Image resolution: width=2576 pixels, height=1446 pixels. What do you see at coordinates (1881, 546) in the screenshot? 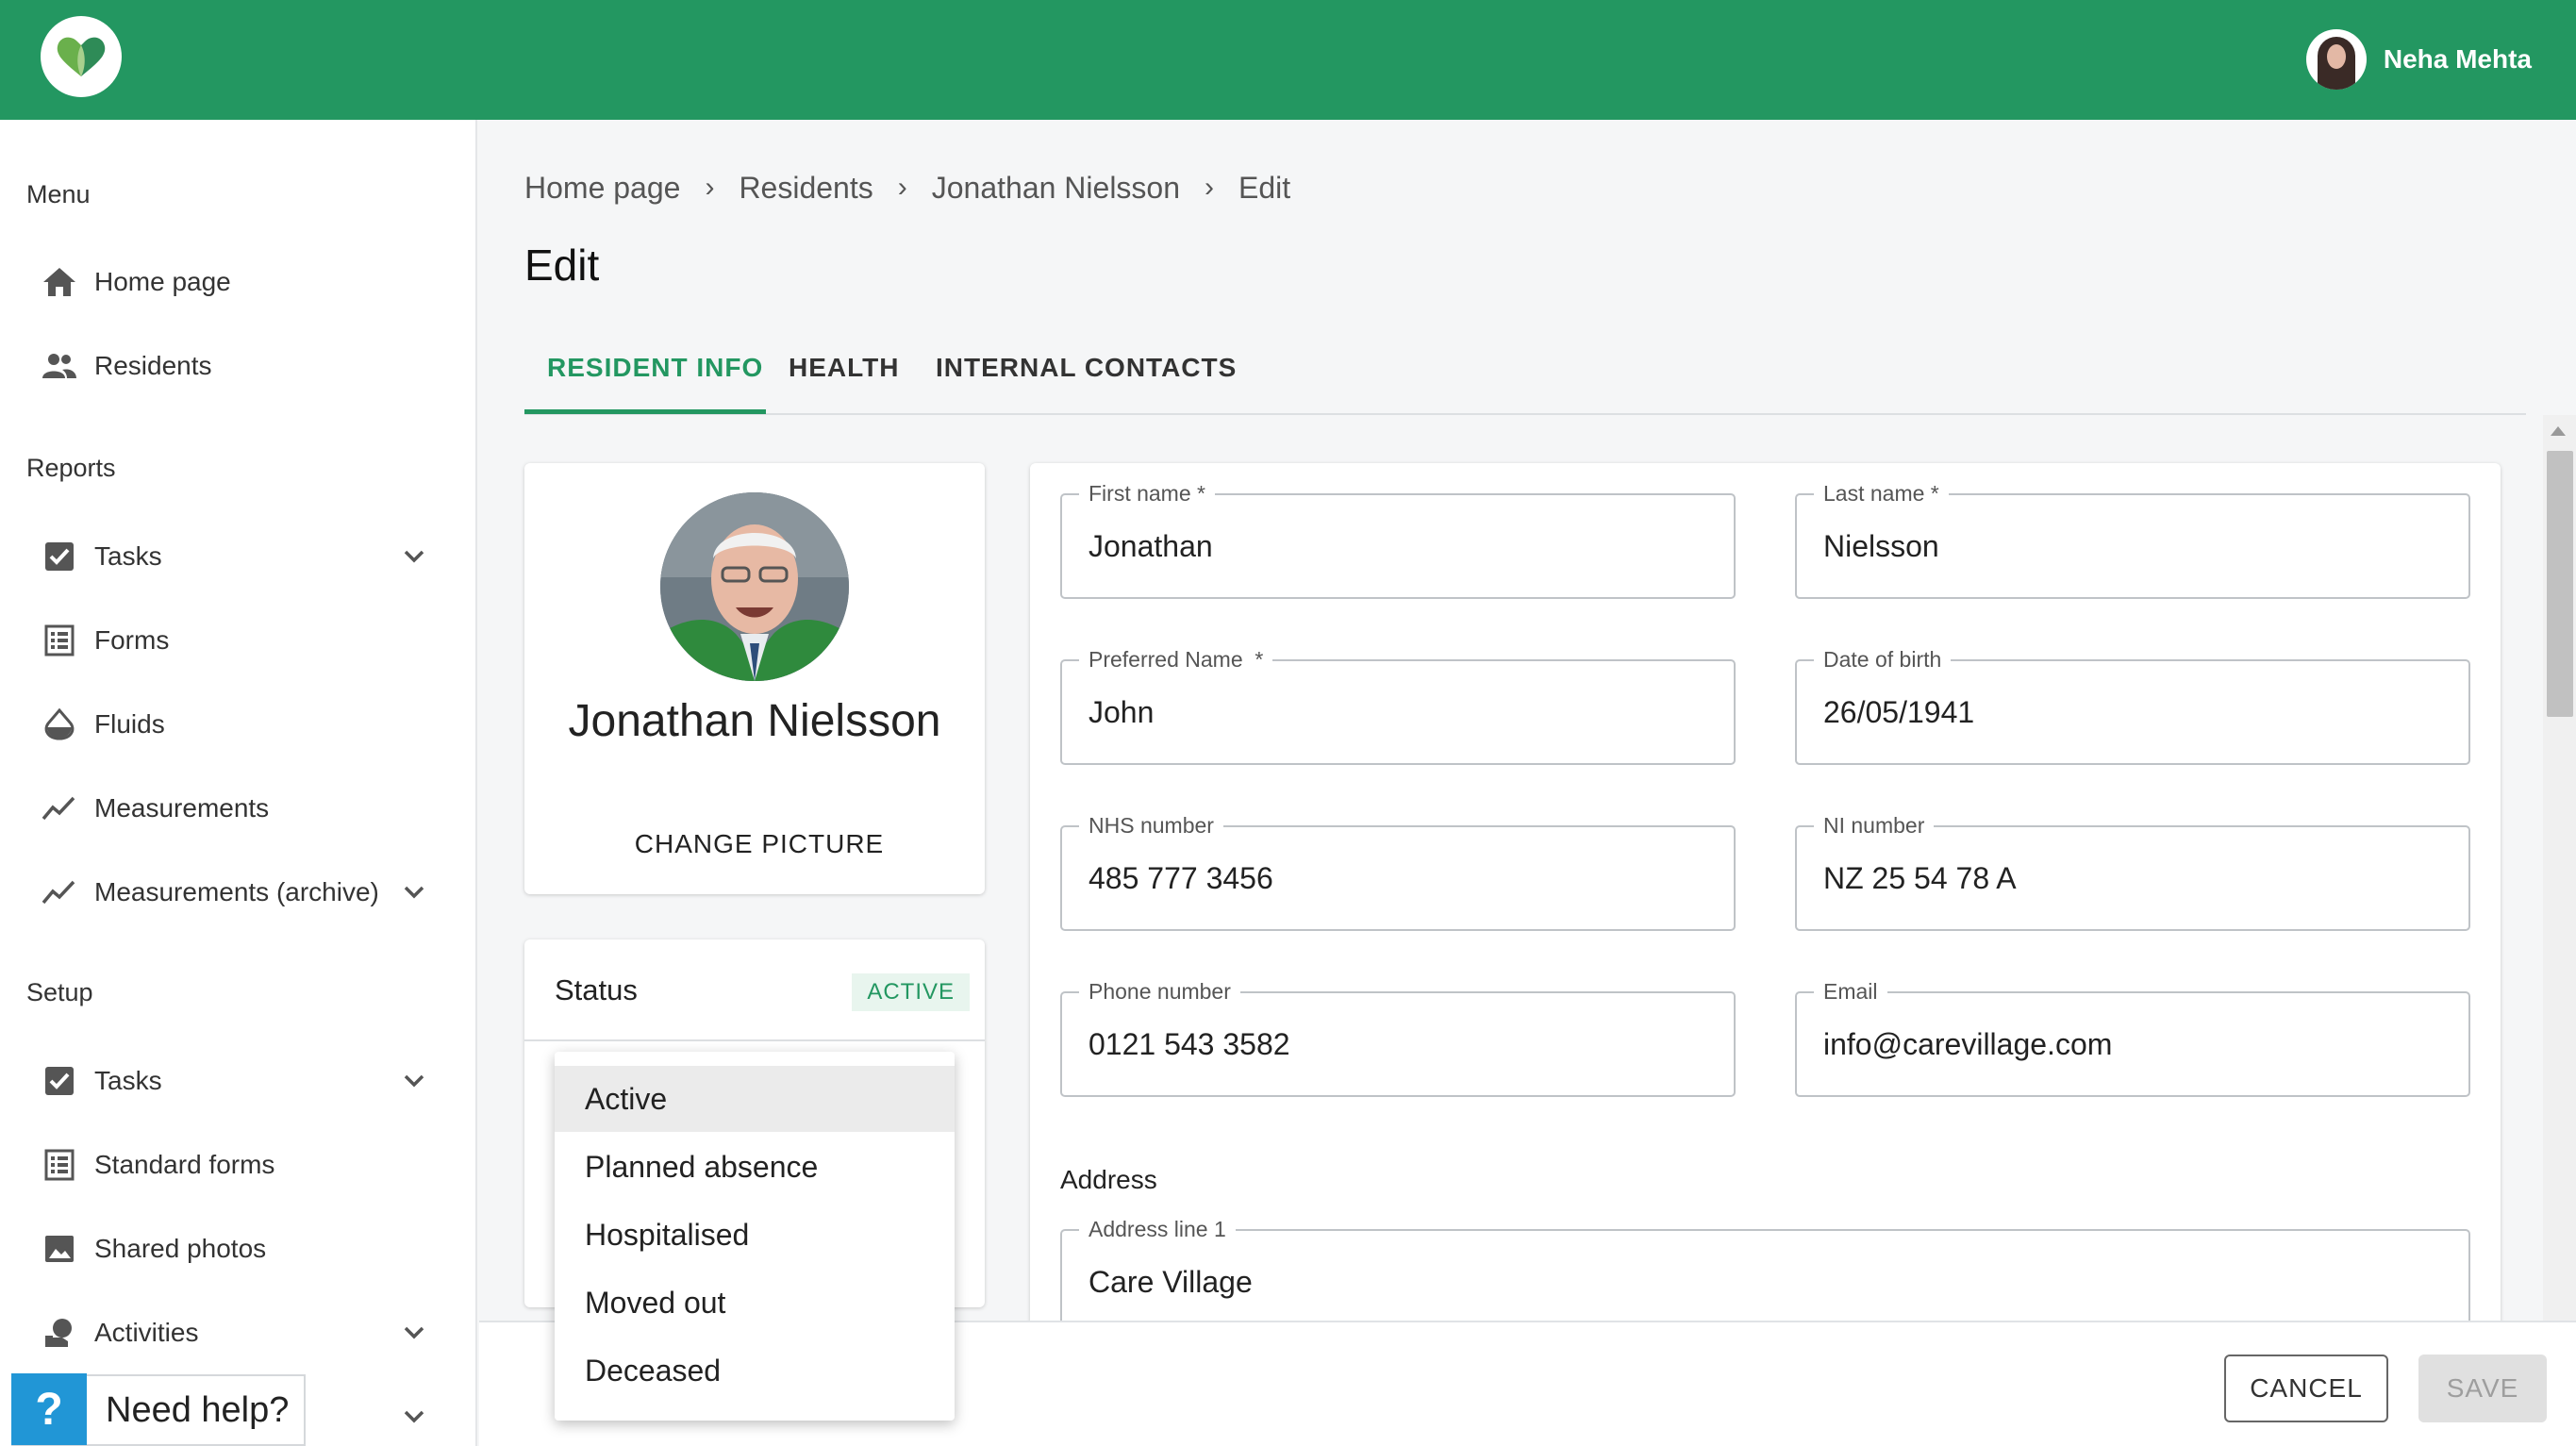
I see `last-name-value: Nielsson` at bounding box center [1881, 546].